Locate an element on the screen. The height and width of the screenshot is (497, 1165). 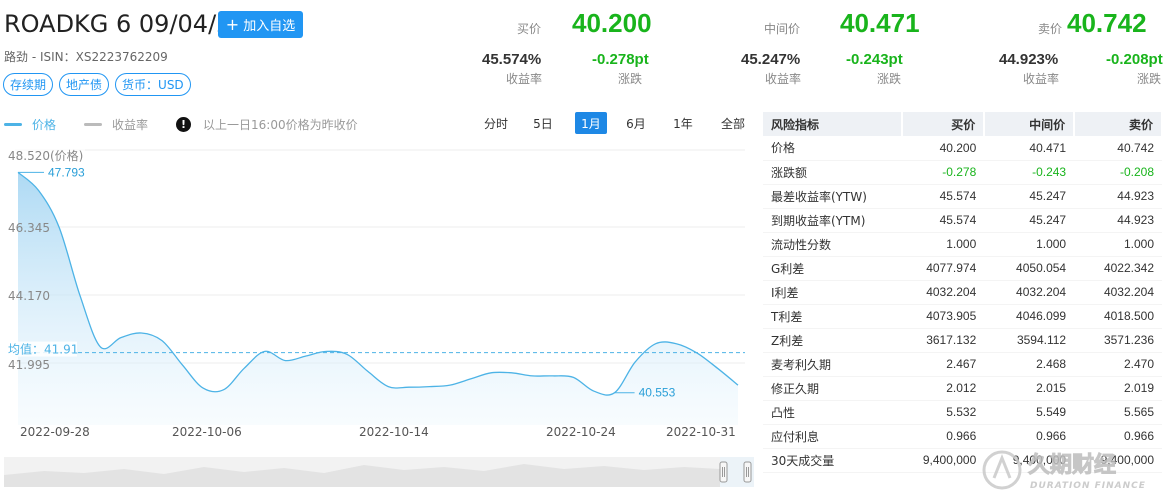
ask-change-label: 涨跌 is located at coordinates (1149, 79).